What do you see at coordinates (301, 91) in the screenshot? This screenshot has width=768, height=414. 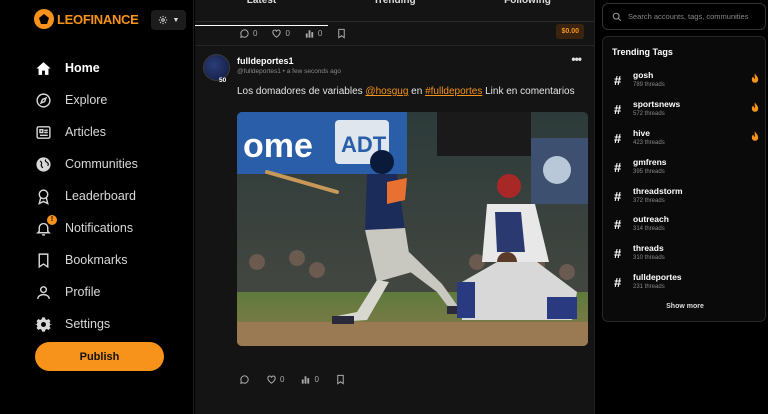 I see `post-text-part: Los domadores de variables` at bounding box center [301, 91].